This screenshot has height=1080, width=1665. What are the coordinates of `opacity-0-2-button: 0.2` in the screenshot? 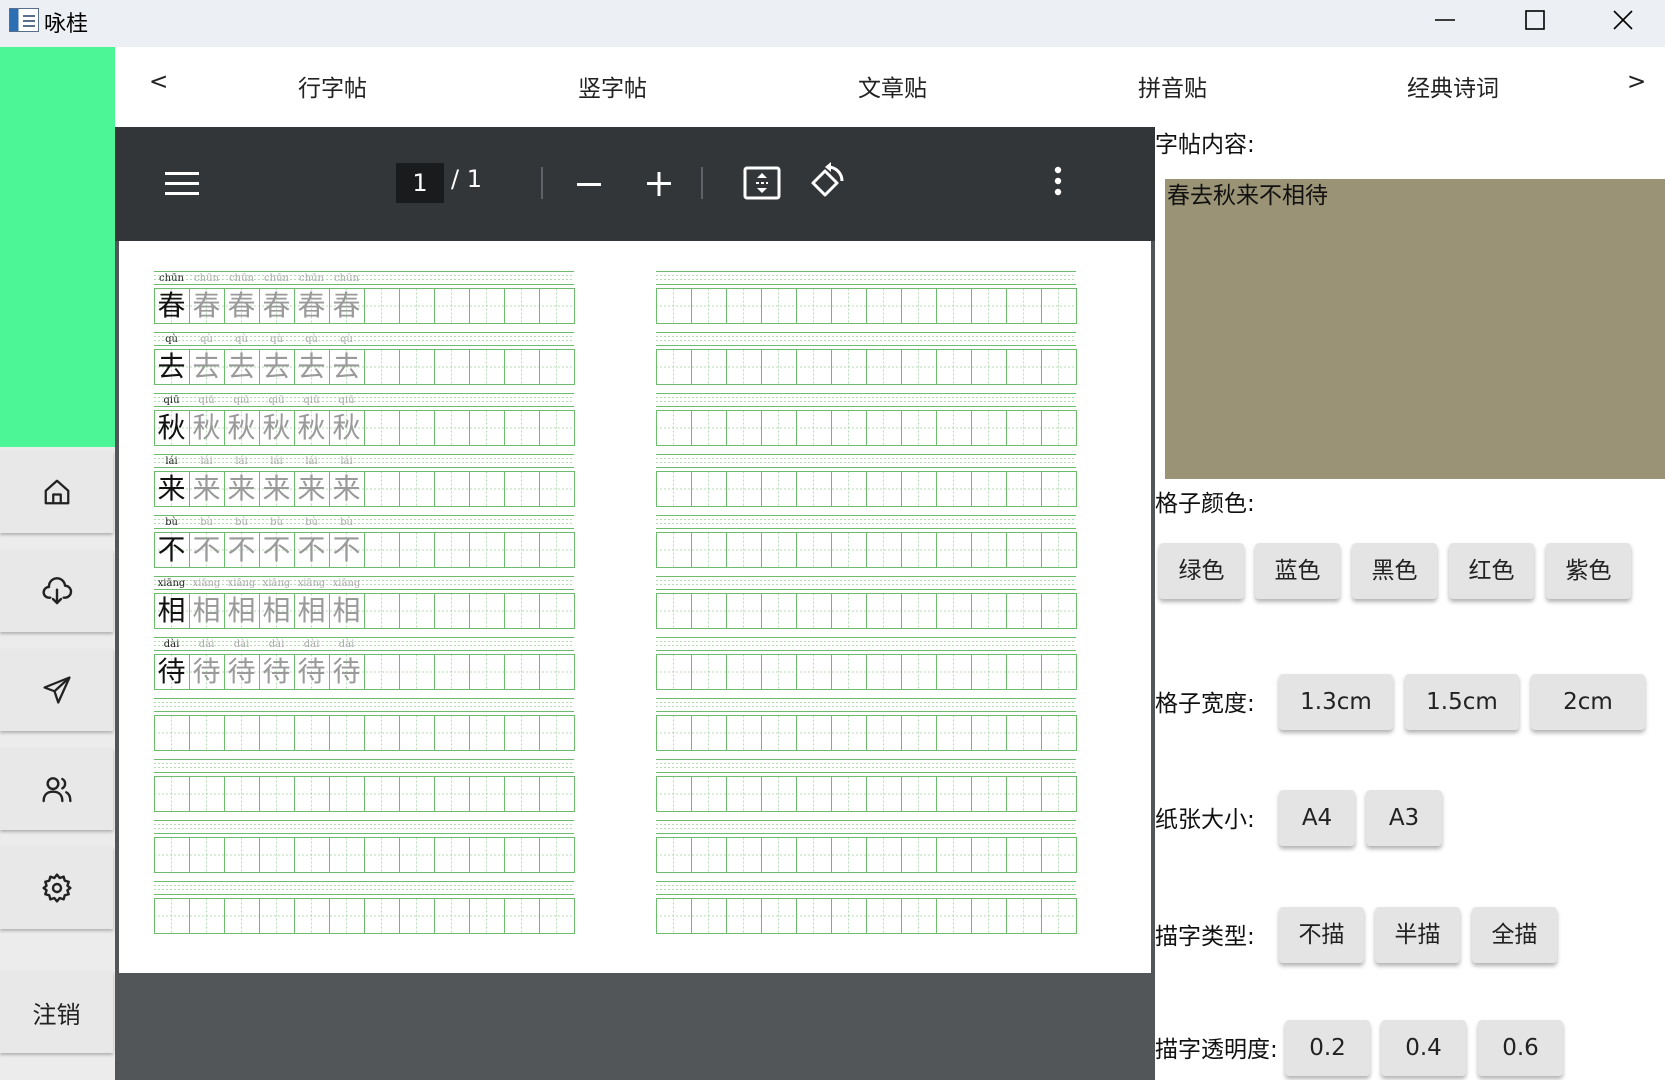 It's located at (1327, 1048).